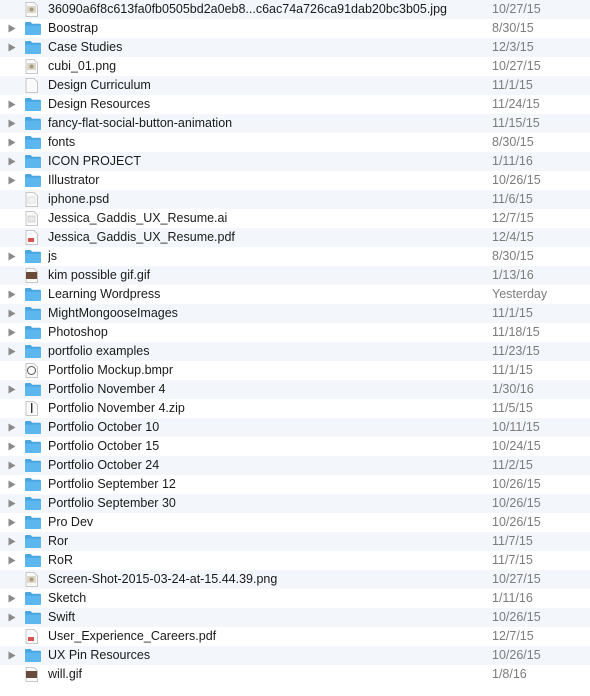 Image resolution: width=590 pixels, height=696 pixels. What do you see at coordinates (61, 560) in the screenshot?
I see `file-name: RoR` at bounding box center [61, 560].